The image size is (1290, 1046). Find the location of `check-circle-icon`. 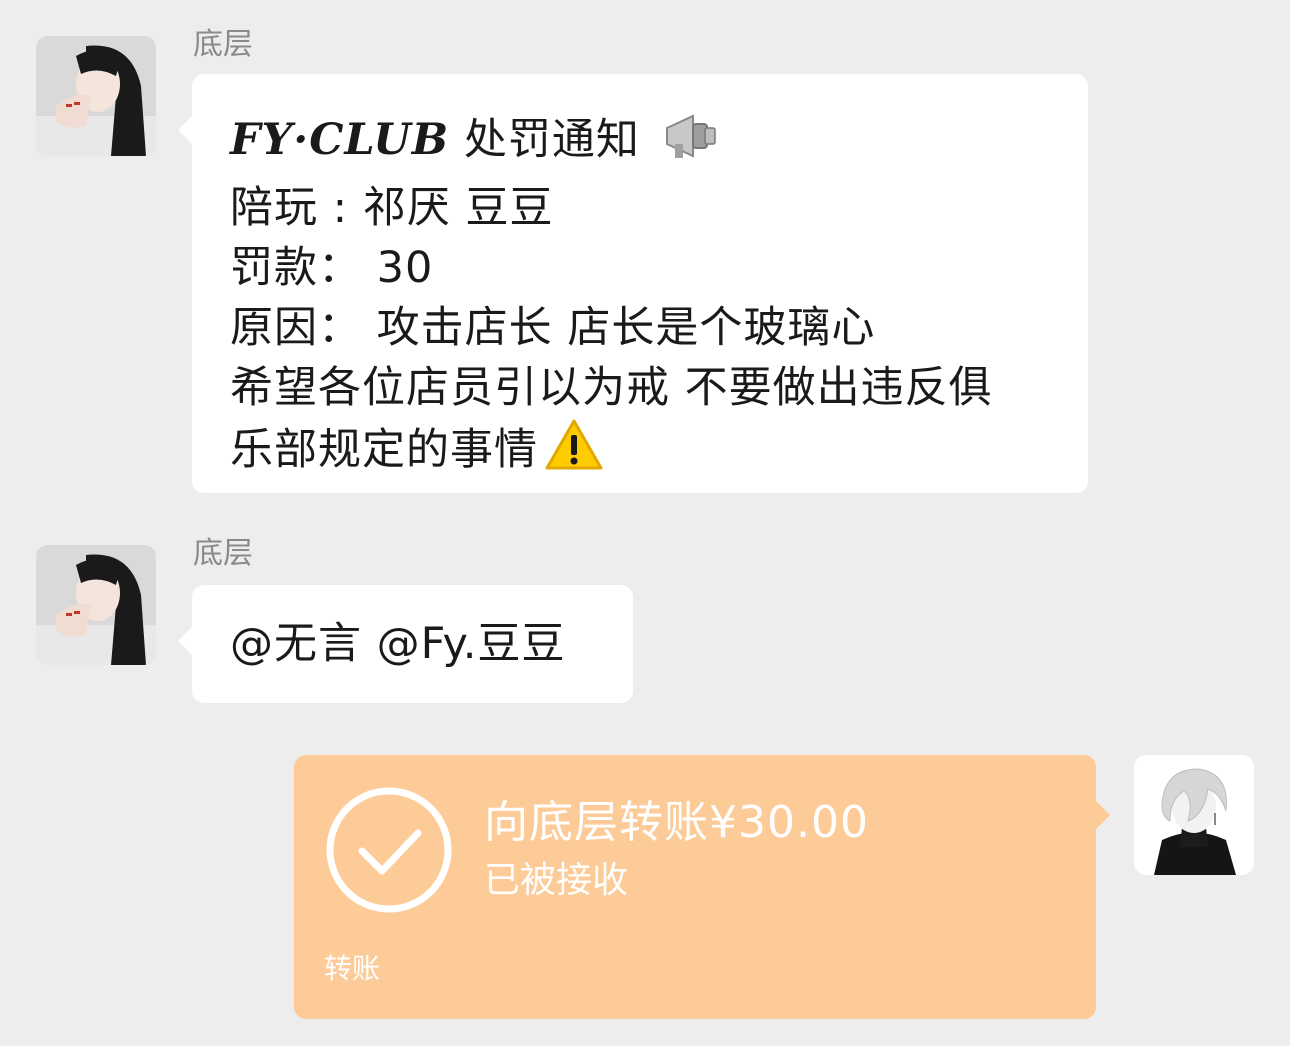

check-circle-icon is located at coordinates (389, 850).